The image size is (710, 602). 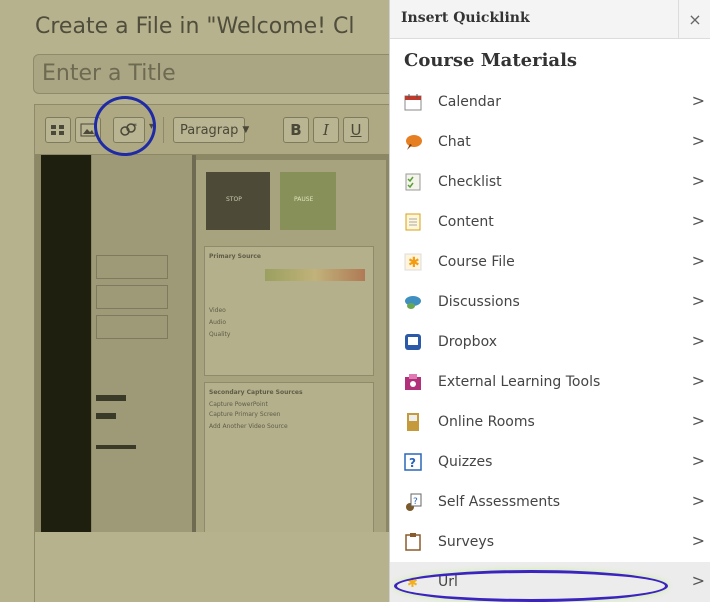 What do you see at coordinates (289, 311) in the screenshot?
I see `screenshot-primary-source: Primary Source Video Audio Quality` at bounding box center [289, 311].